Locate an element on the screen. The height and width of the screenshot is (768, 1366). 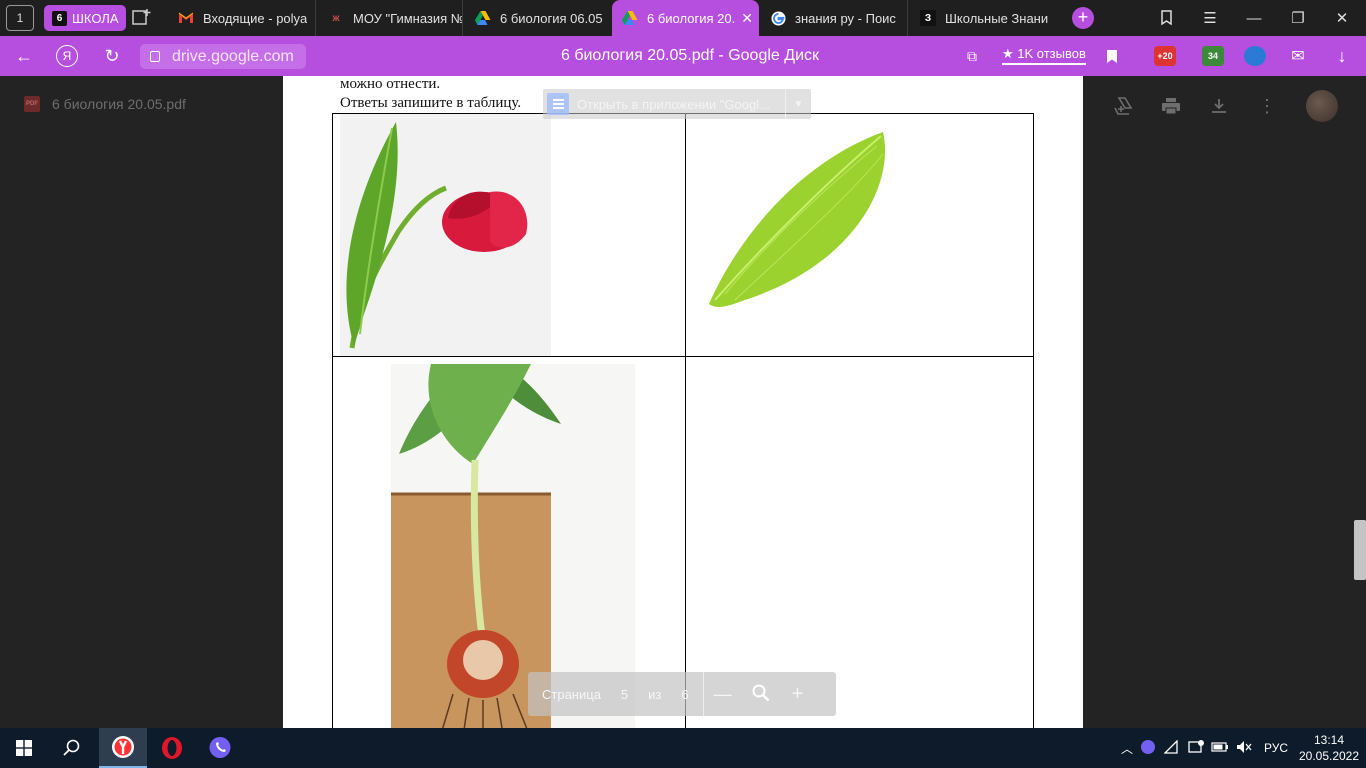
znanija-badge: З is located at coordinates (928, 18).